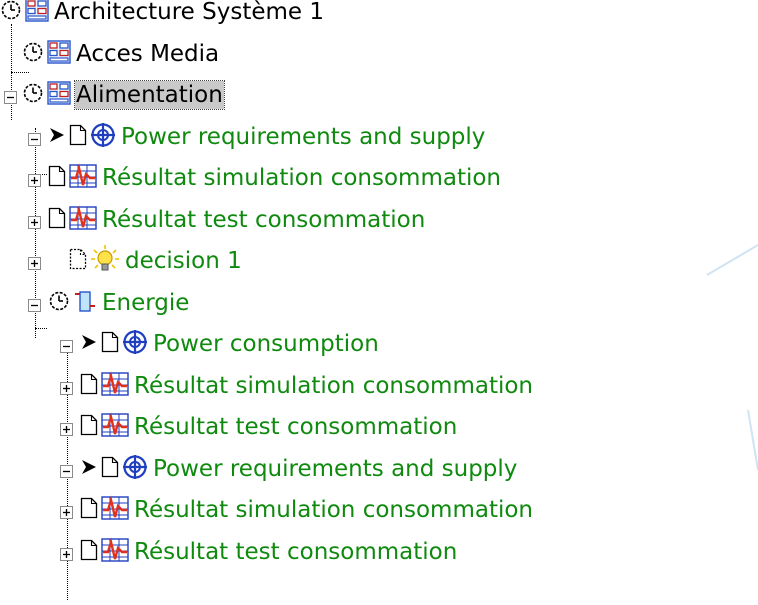 This screenshot has width=758, height=605. I want to click on component-block-icon, so click(85, 303).